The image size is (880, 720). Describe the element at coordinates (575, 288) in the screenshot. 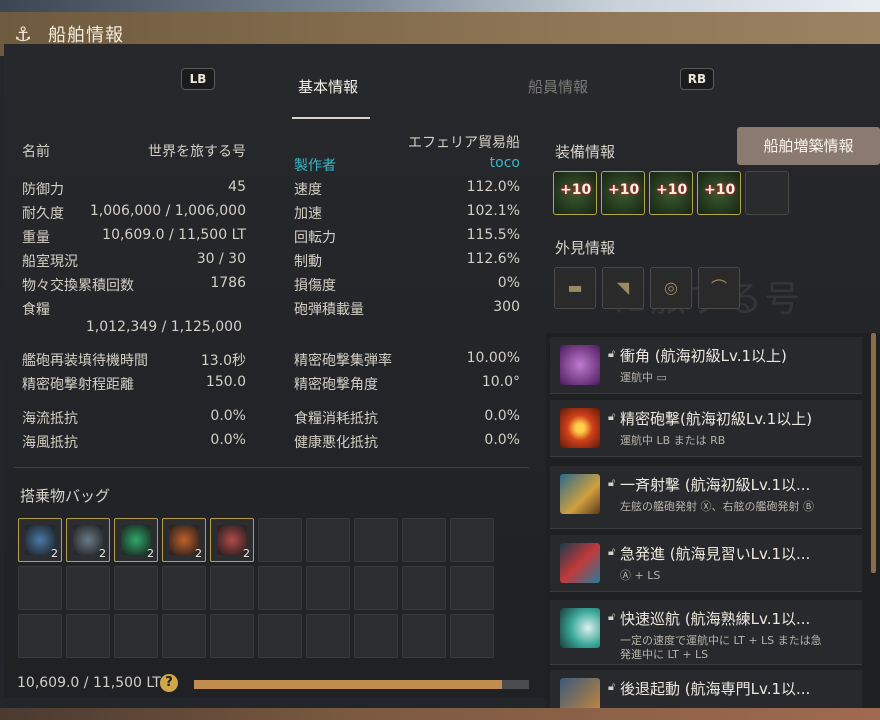

I see `appearance-hull-icon: ▬` at that location.